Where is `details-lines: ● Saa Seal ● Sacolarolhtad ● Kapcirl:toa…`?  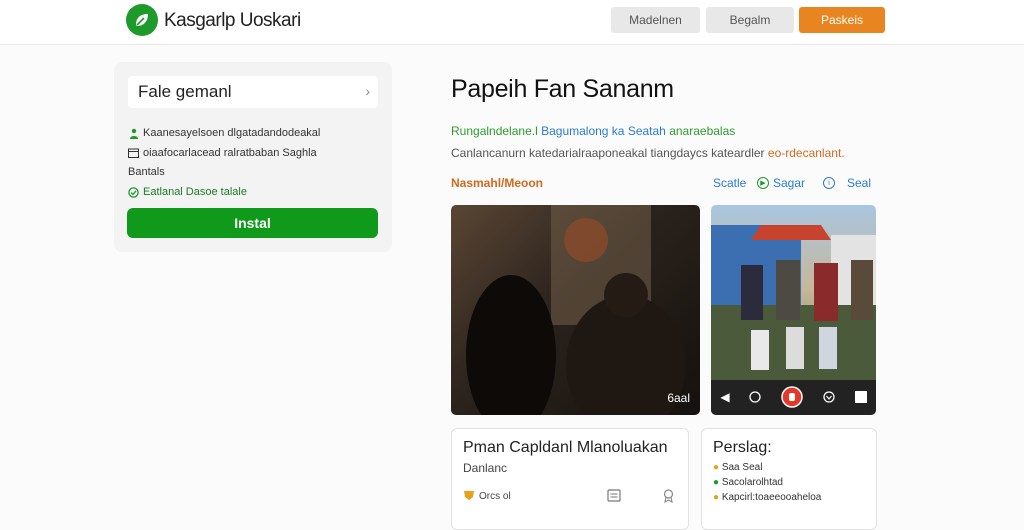
details-lines: ● Saa Seal ● Sacolarolhtad ● Kapcirl:toa… is located at coordinates (767, 482).